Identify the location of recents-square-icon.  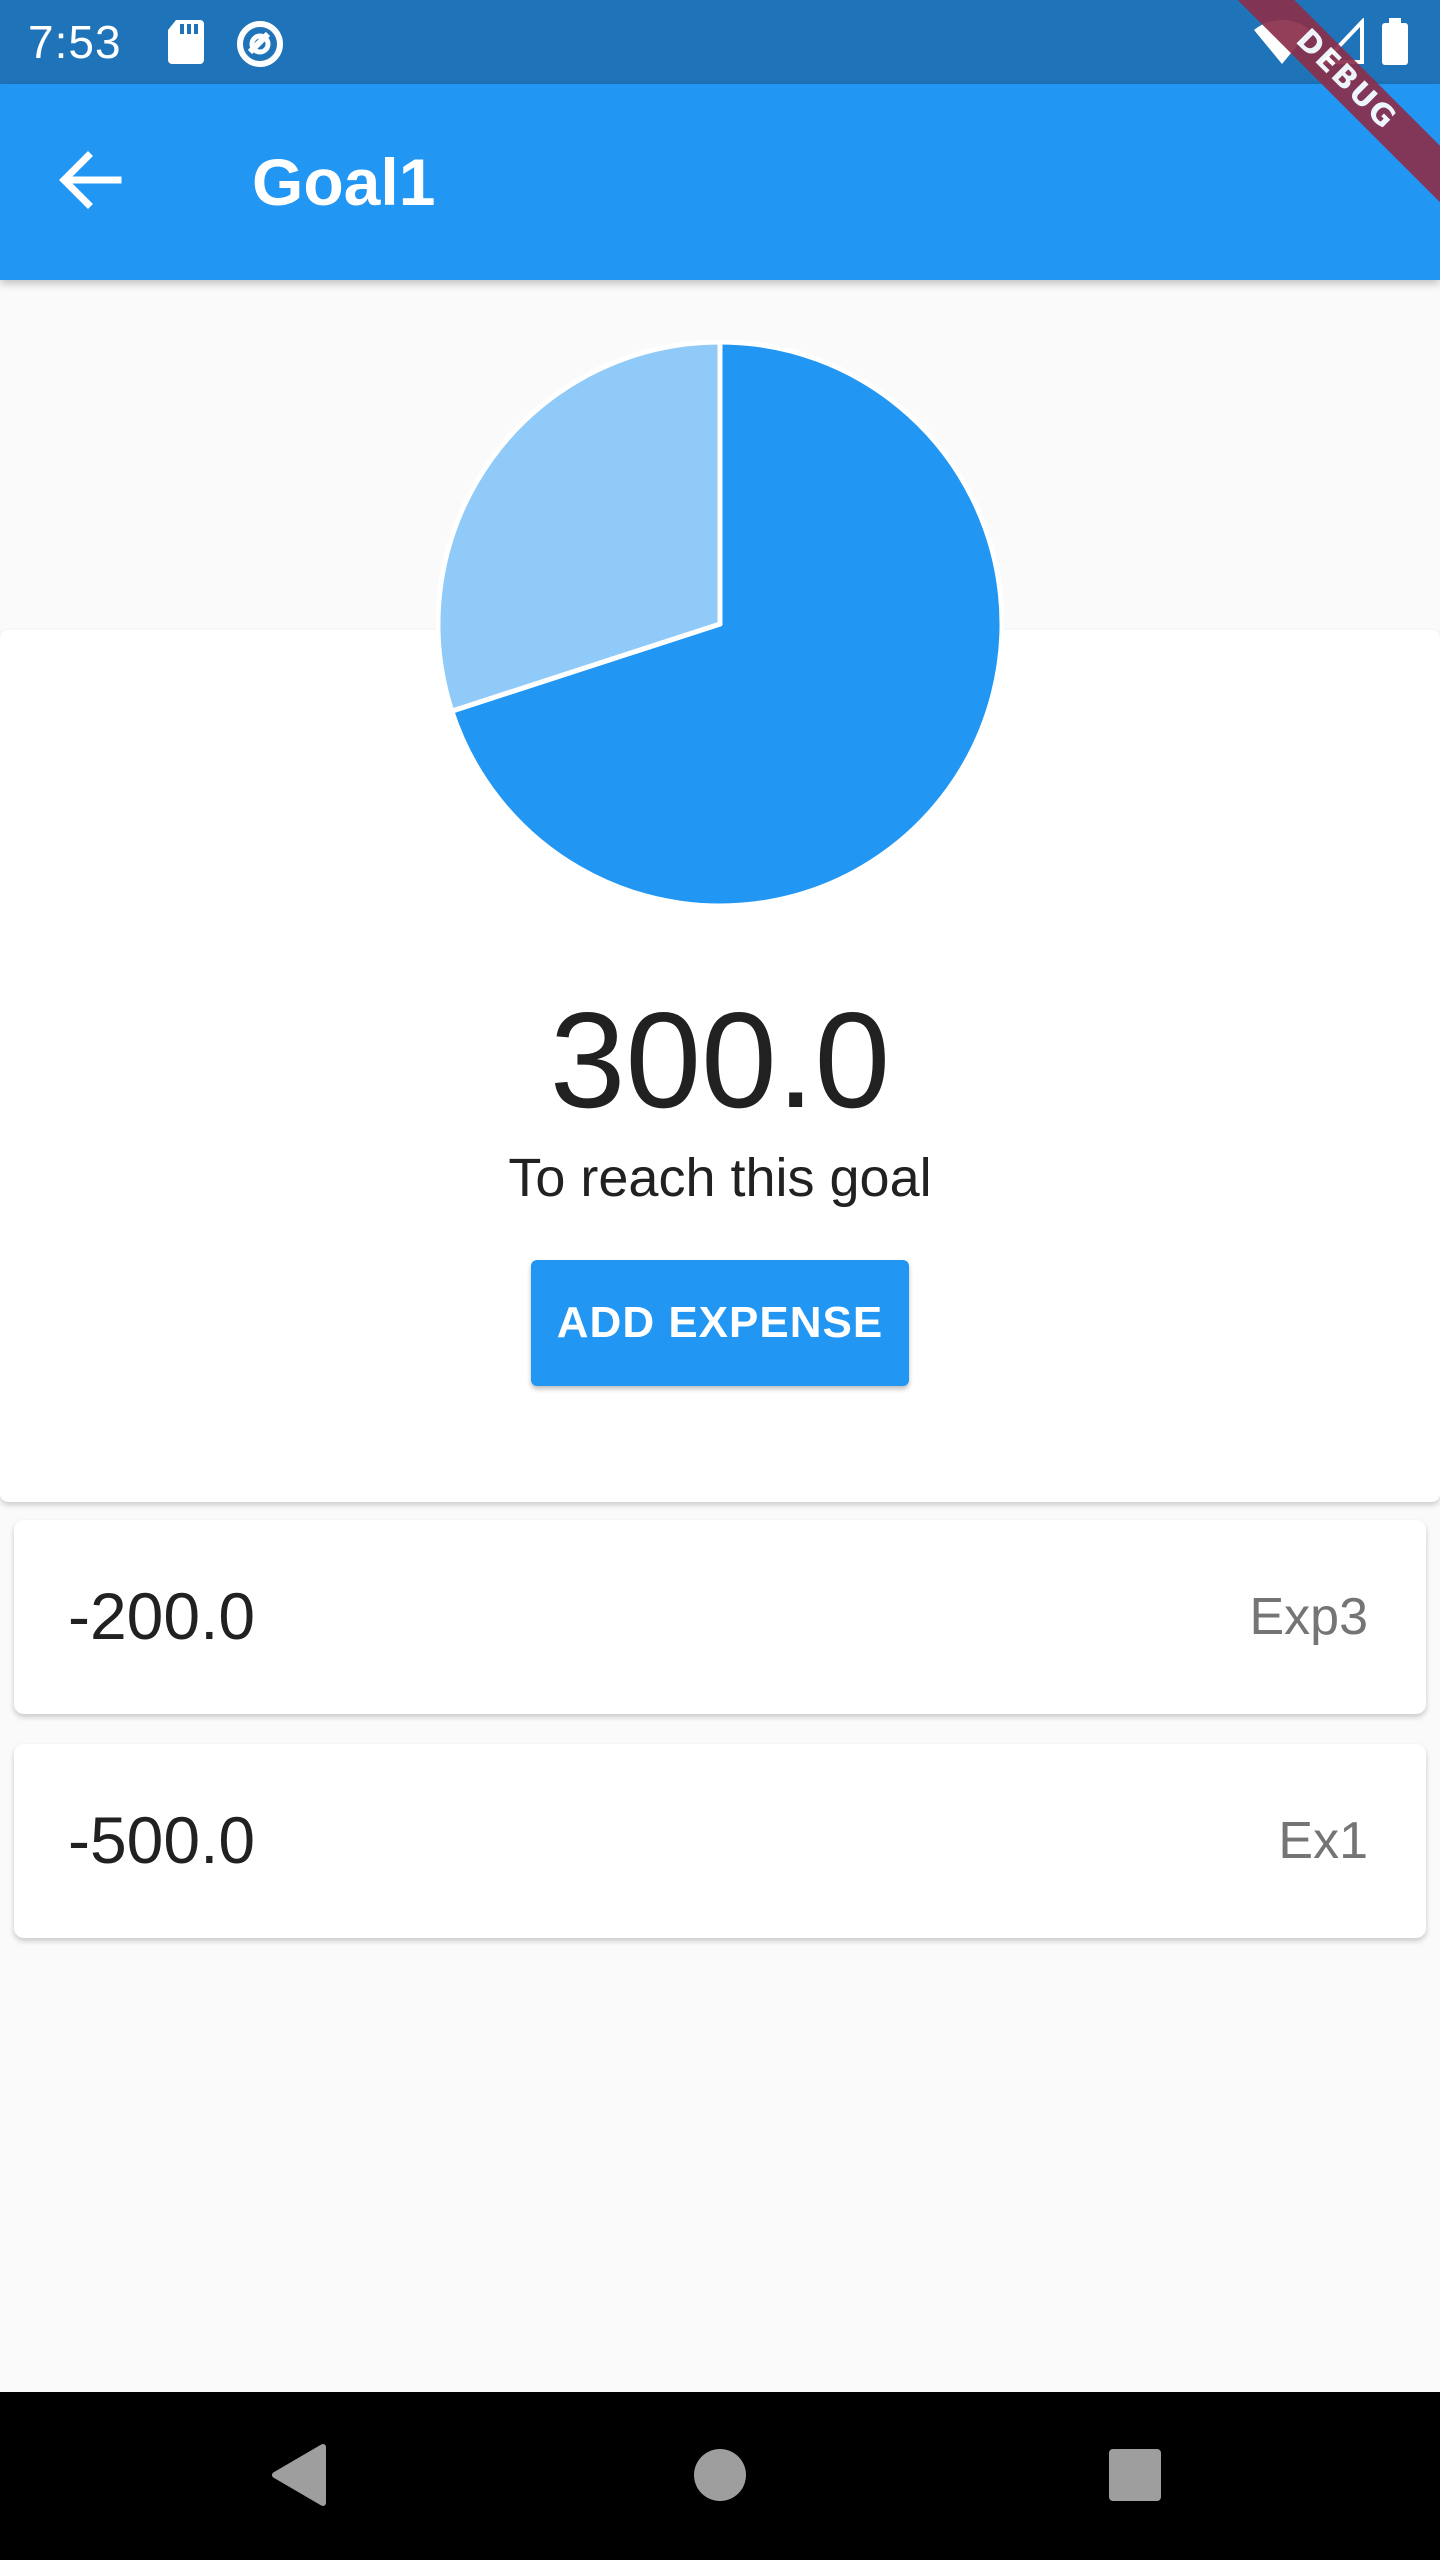
(1135, 2477).